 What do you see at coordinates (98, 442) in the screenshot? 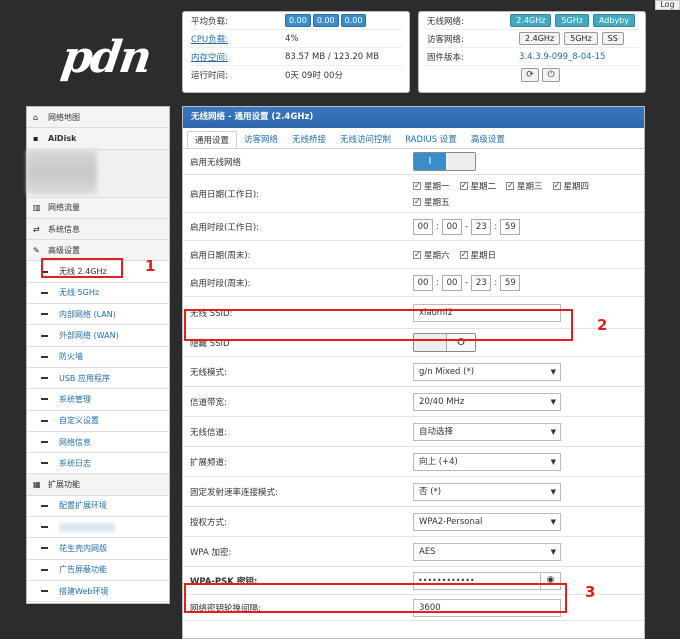
I see `sidebar-item-netinfo: 网络信息` at bounding box center [98, 442].